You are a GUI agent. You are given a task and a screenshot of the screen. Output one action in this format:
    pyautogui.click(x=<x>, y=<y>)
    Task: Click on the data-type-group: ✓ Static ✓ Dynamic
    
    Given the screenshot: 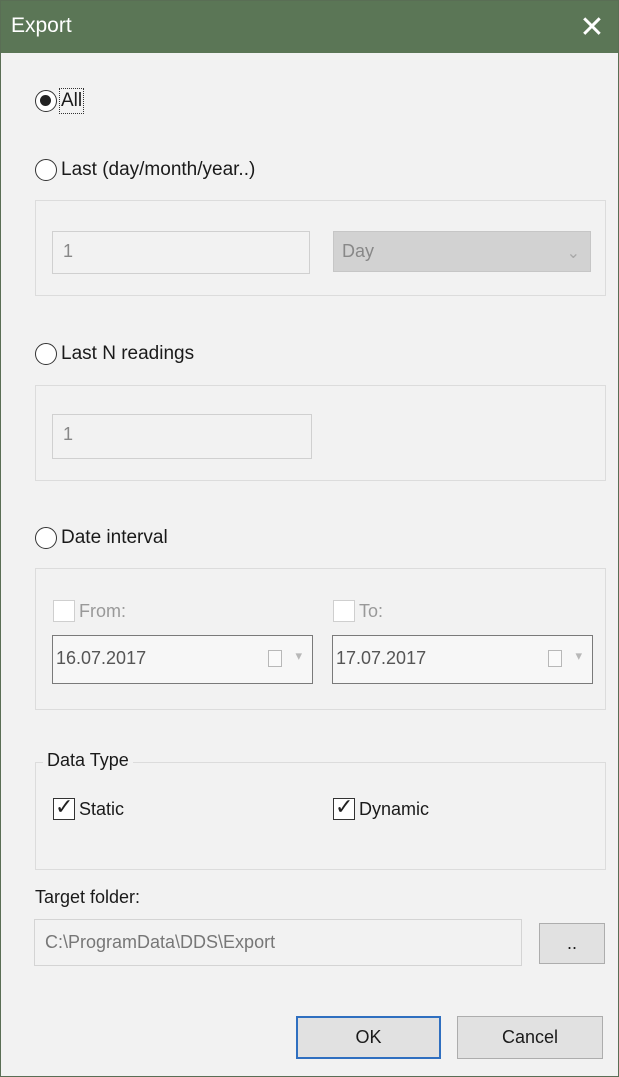 What is the action you would take?
    pyautogui.click(x=320, y=816)
    